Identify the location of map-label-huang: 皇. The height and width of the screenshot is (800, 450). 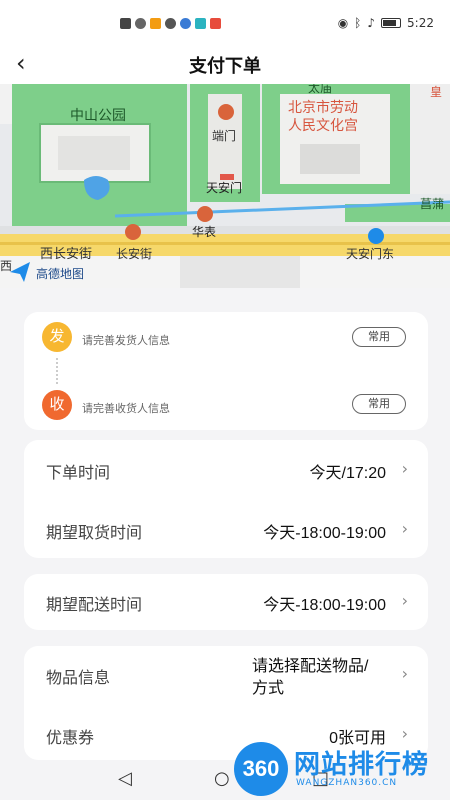
(436, 92).